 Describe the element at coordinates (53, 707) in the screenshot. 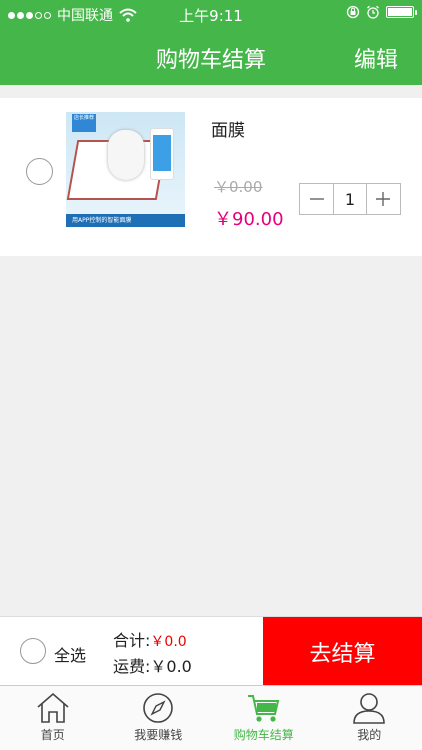

I see `home-icon` at that location.